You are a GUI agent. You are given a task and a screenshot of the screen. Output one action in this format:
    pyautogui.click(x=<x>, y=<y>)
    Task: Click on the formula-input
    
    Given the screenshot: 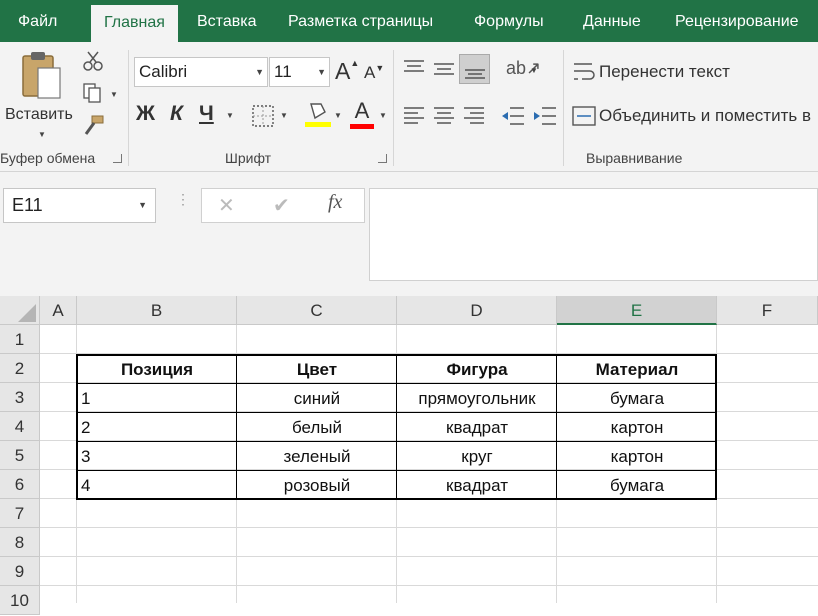 What is the action you would take?
    pyautogui.click(x=593, y=234)
    